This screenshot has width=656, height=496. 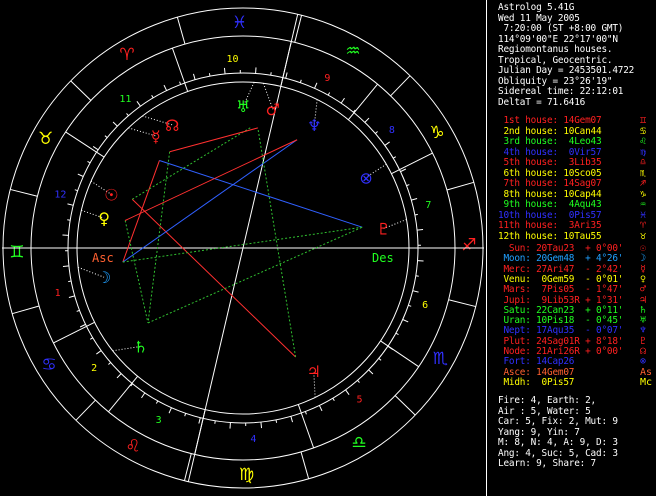 What do you see at coordinates (561, 290) in the screenshot?
I see `planet-row: Mars: 7Pis05 - 1°47'` at bounding box center [561, 290].